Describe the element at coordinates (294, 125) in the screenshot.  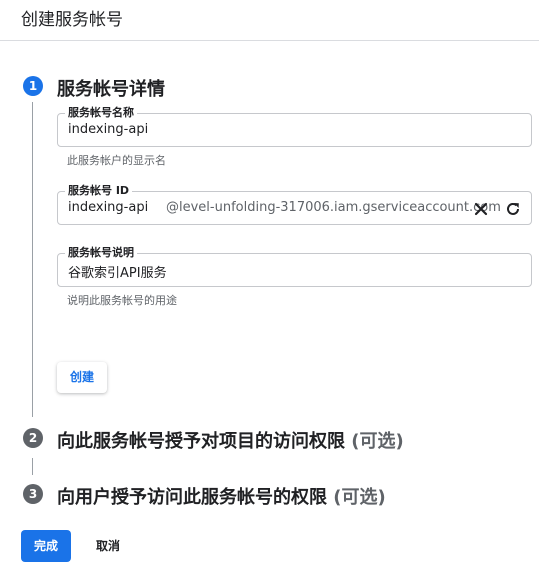
I see `service-account-name-field: 服务帐号名称 indexing-api` at that location.